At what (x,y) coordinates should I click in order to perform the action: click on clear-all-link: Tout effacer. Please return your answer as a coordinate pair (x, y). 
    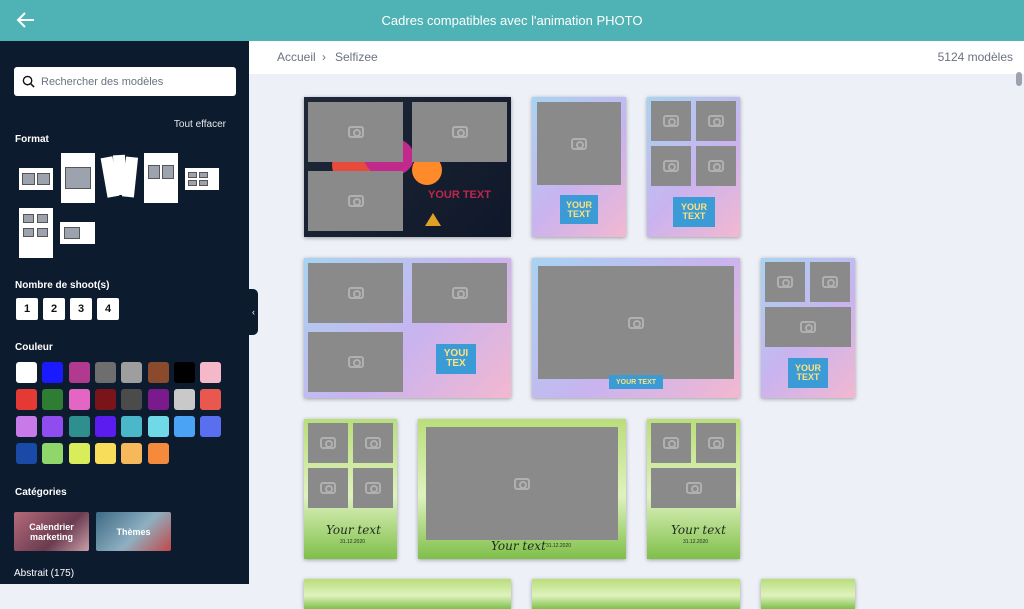
    Looking at the image, I should click on (200, 124).